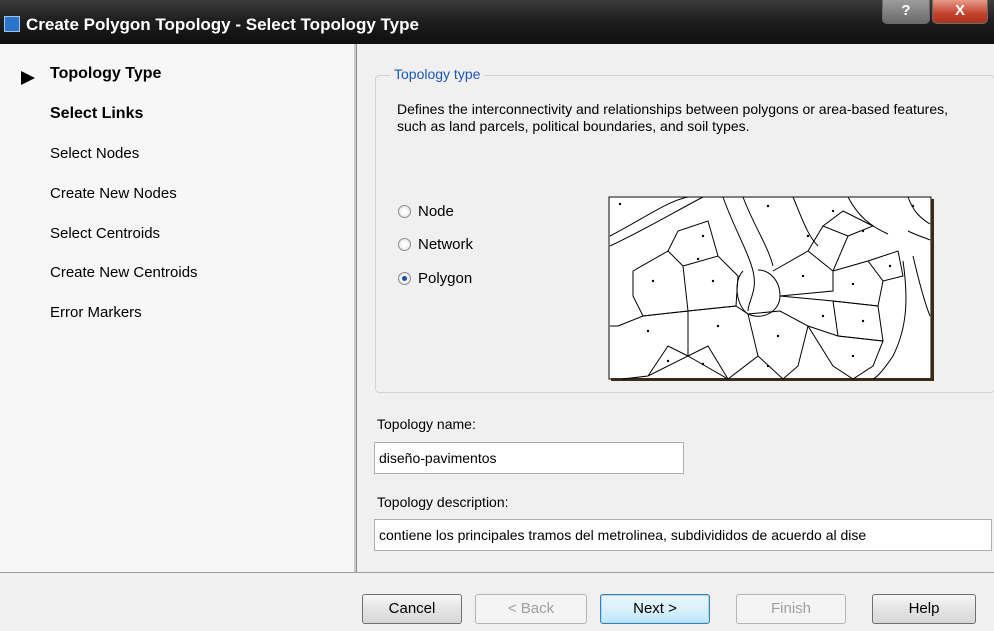 The width and height of the screenshot is (994, 631). What do you see at coordinates (529, 458) in the screenshot?
I see `topology-name-input: diseño-pavimentos` at bounding box center [529, 458].